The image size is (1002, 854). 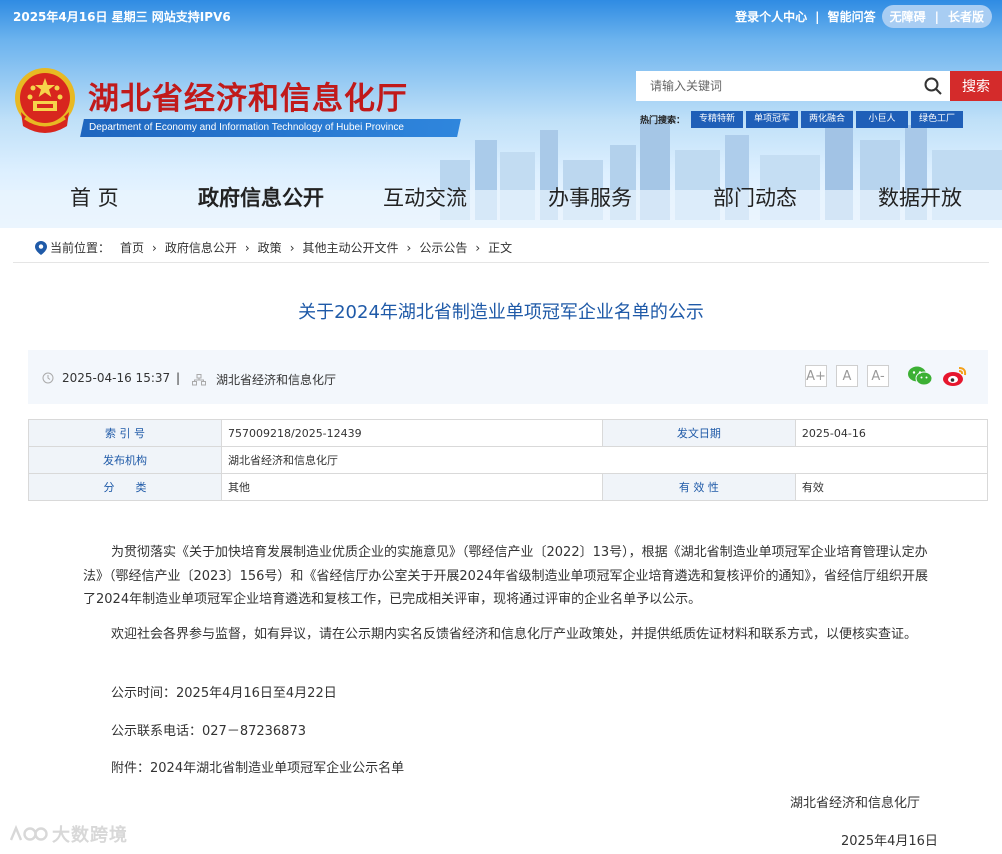 I want to click on breadcrumb-home: 首页, so click(x=132, y=247).